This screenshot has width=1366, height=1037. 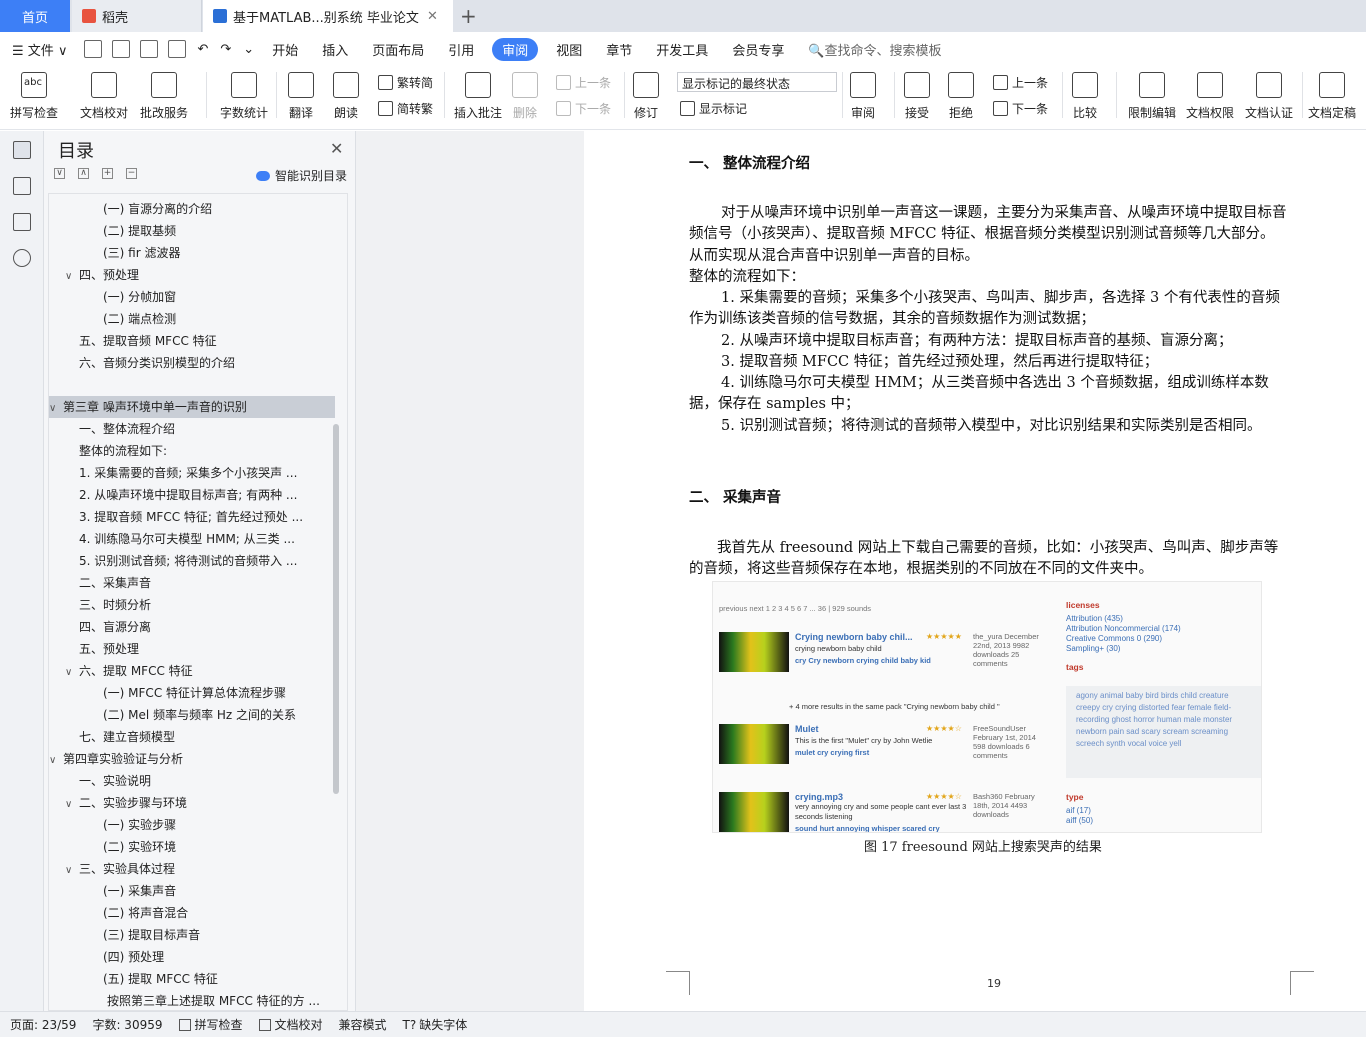 I want to click on translate-button: 翻译, so click(x=301, y=96).